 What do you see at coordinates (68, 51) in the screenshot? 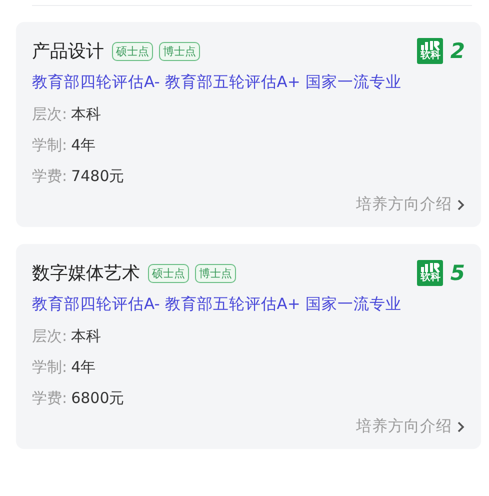
I see `major-name: 产品设计` at bounding box center [68, 51].